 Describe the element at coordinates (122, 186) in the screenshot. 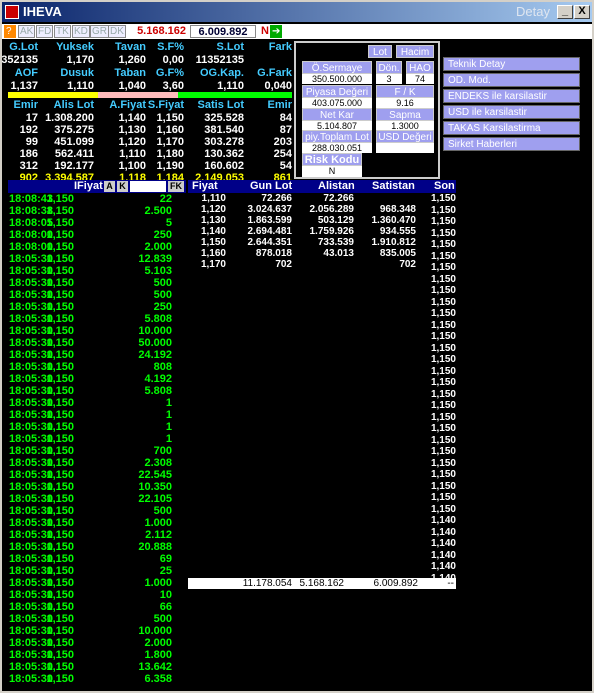

I see `filter-k-button: K` at that location.